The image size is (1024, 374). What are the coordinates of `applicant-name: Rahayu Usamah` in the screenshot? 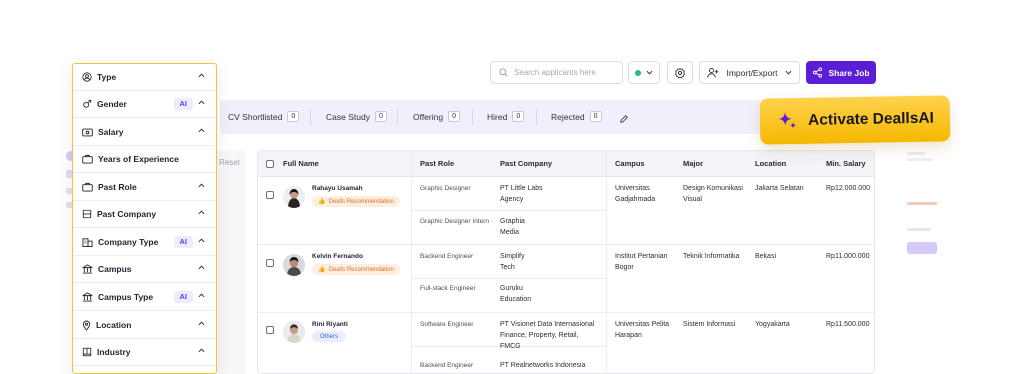 It's located at (337, 188).